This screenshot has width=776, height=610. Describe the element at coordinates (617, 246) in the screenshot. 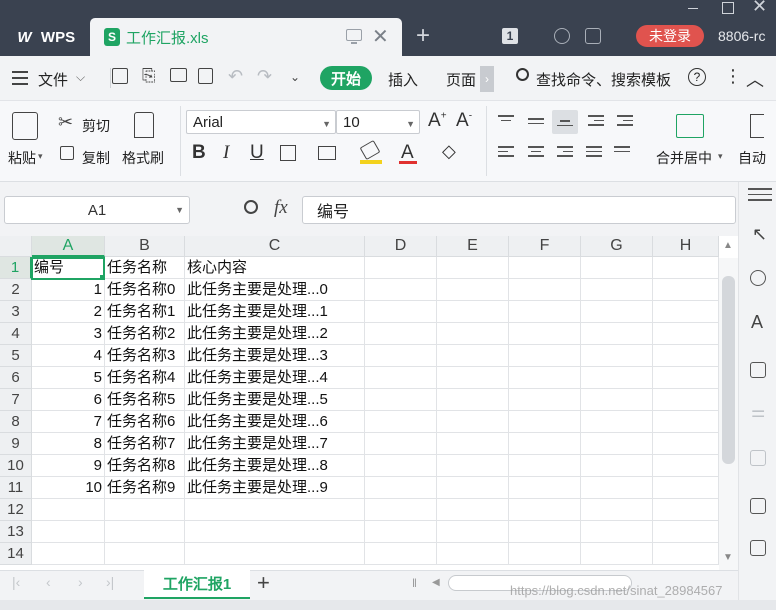

I see `column-header: G` at that location.